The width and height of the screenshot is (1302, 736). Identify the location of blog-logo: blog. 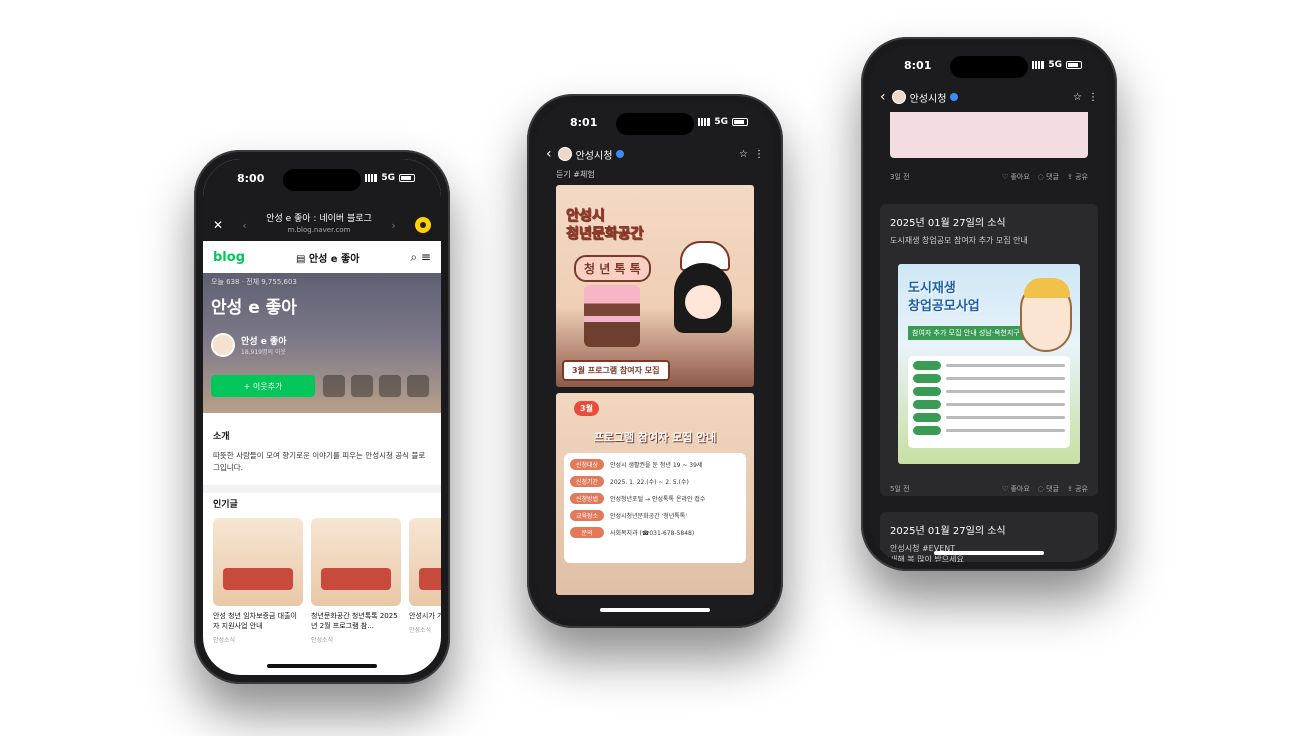
(229, 257).